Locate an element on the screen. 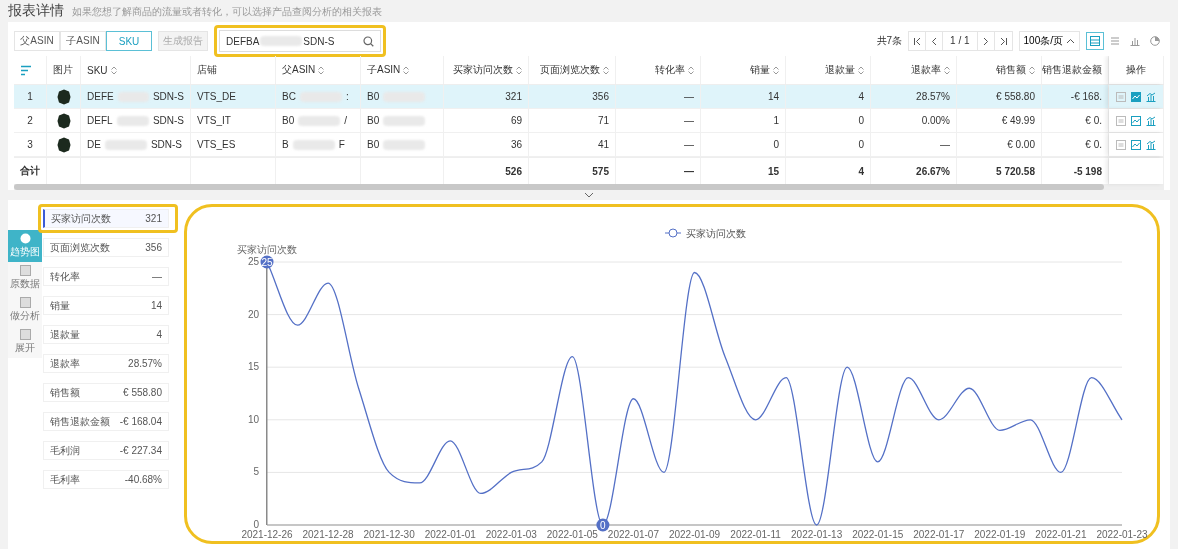 The height and width of the screenshot is (549, 1178). table-row: 1 DEFE SDN-S VTS_DE BC : B0 321 356 — 14 4 28.57% € 558.80 -€ 168. is located at coordinates (589, 97).